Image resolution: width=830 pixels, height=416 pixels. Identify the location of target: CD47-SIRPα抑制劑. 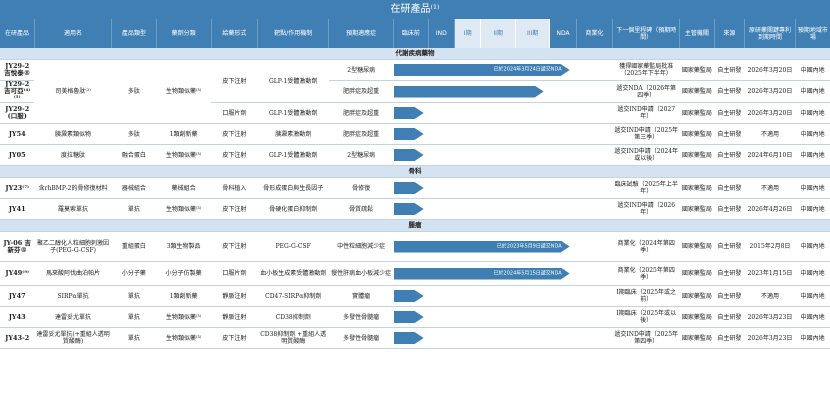
(293, 296).